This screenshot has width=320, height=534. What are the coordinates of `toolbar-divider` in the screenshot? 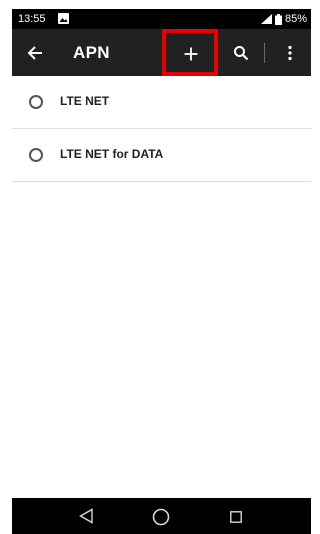 It's located at (264, 53).